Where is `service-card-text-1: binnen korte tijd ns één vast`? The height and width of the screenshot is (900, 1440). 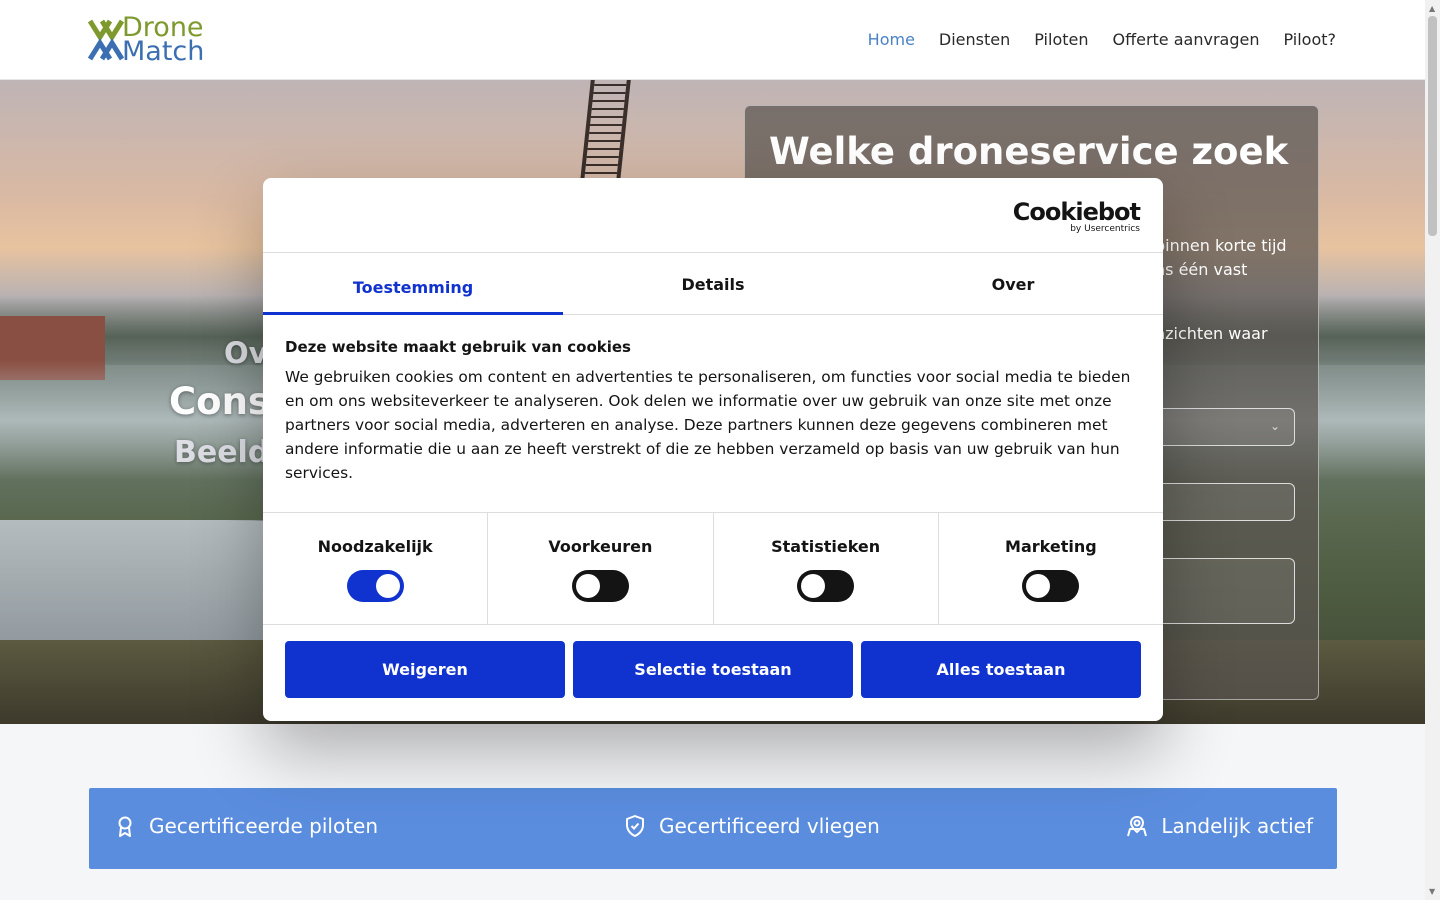
service-card-text-1: binnen korte tijd ns één vast is located at coordinates (1221, 257).